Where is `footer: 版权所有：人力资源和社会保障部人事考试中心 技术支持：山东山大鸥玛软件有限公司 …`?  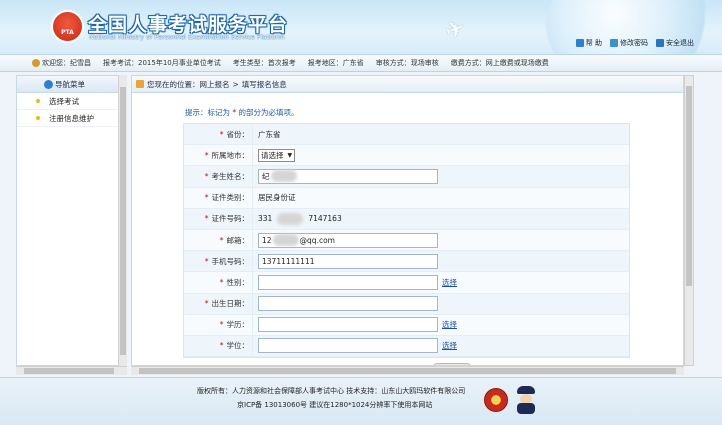
footer: 版权所有：人力资源和社会保障部人事考试中心 技术支持：山东山大鸥玛软件有限公司 … is located at coordinates (361, 401).